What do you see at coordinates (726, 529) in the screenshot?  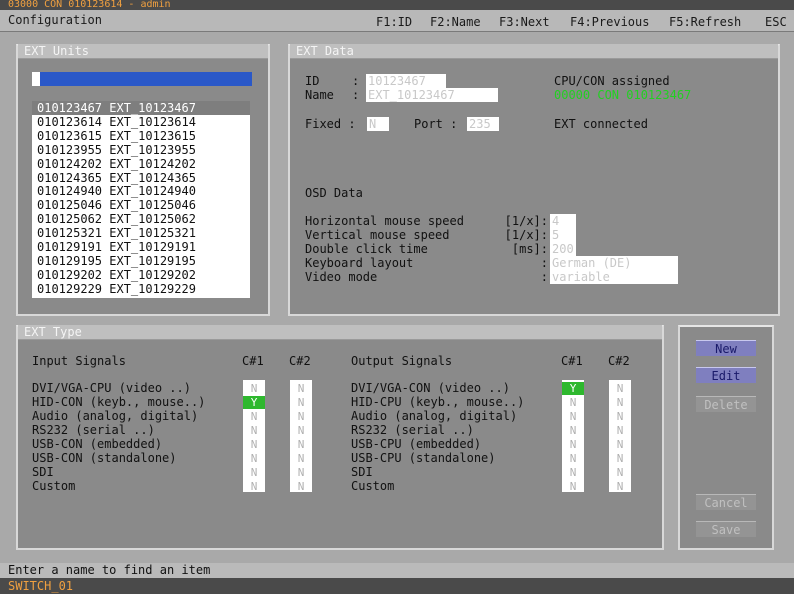 I see `save-button: Save` at bounding box center [726, 529].